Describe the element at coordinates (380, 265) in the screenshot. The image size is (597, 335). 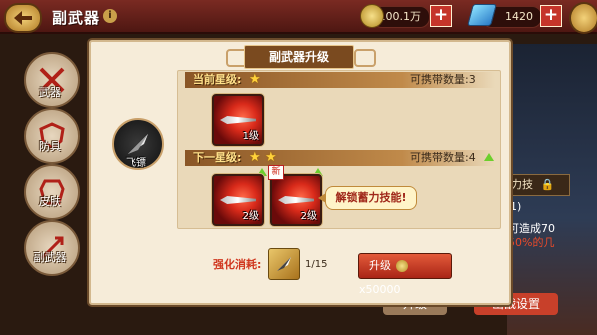
I see `upgrade-button-label: 升级` at that location.